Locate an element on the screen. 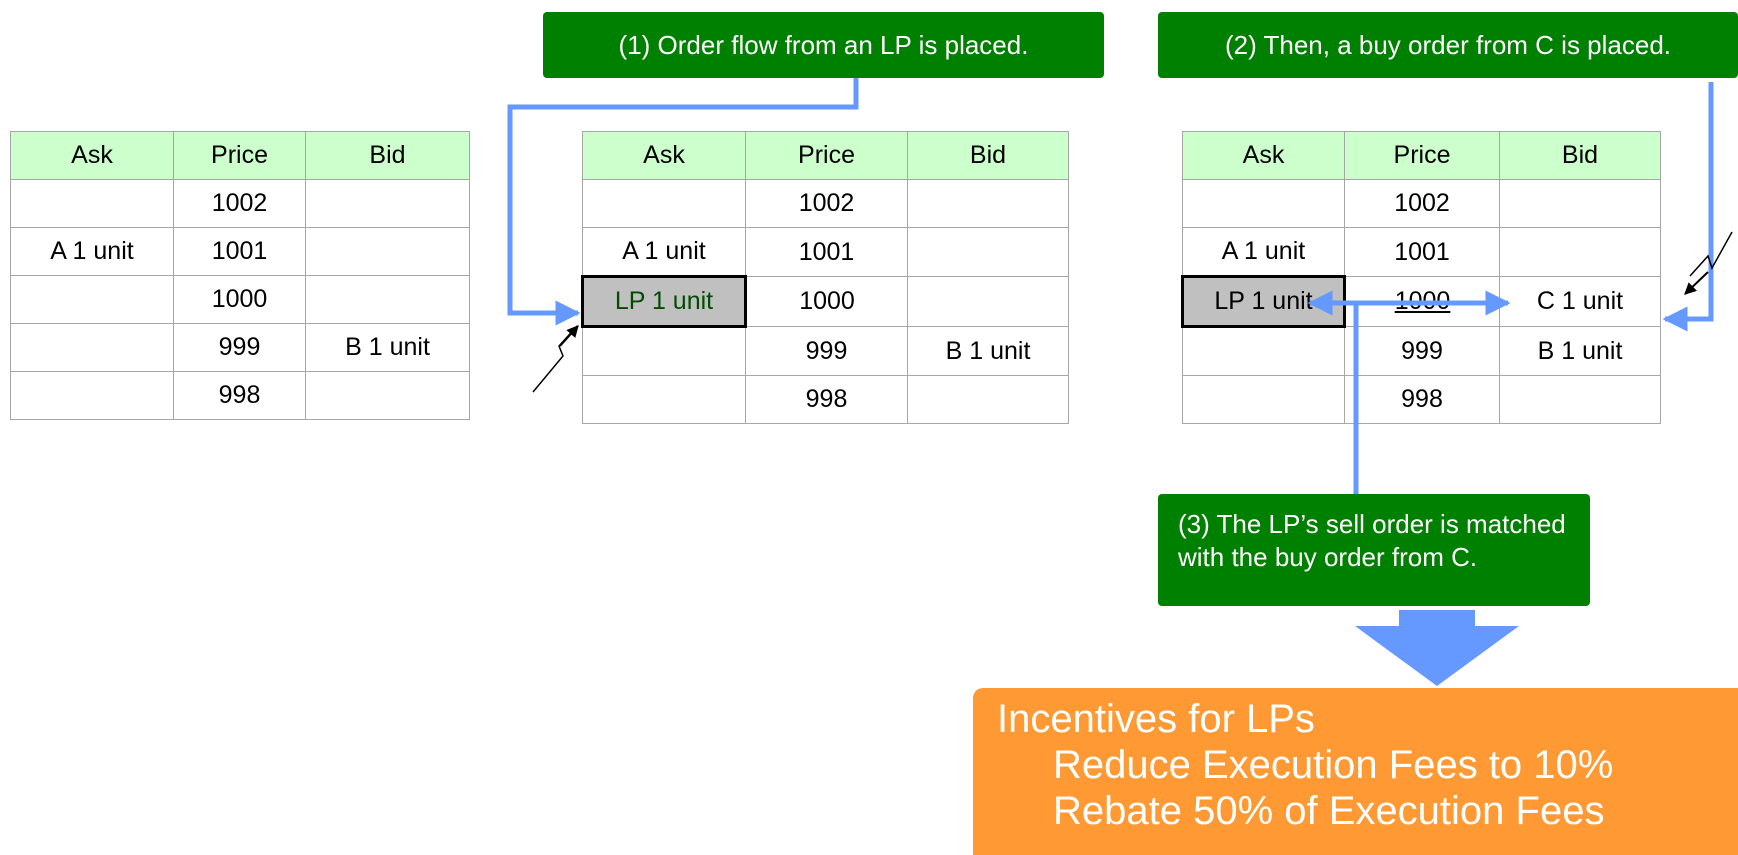 The width and height of the screenshot is (1738, 855). matched-price-cell: 1000 is located at coordinates (1422, 301).